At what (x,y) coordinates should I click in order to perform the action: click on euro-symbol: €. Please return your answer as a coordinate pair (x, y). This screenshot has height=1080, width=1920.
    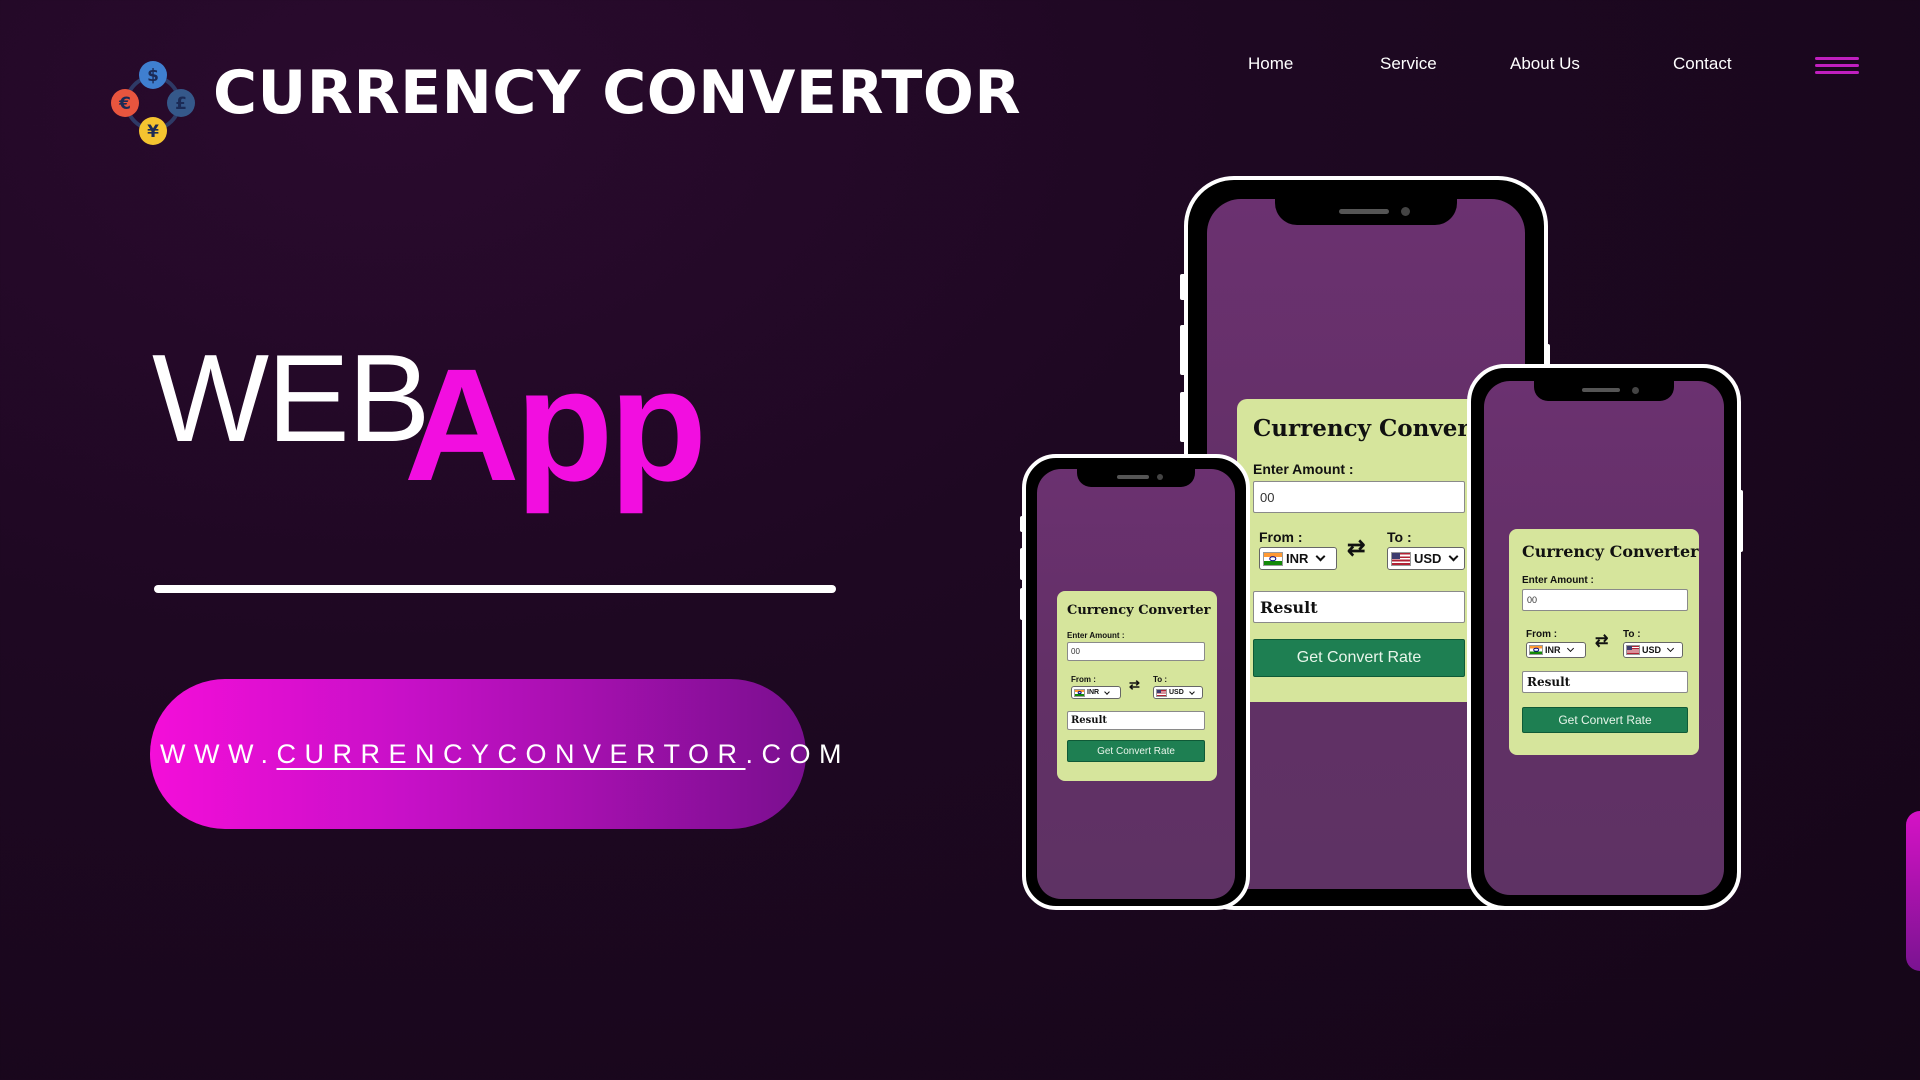
    Looking at the image, I should click on (124, 104).